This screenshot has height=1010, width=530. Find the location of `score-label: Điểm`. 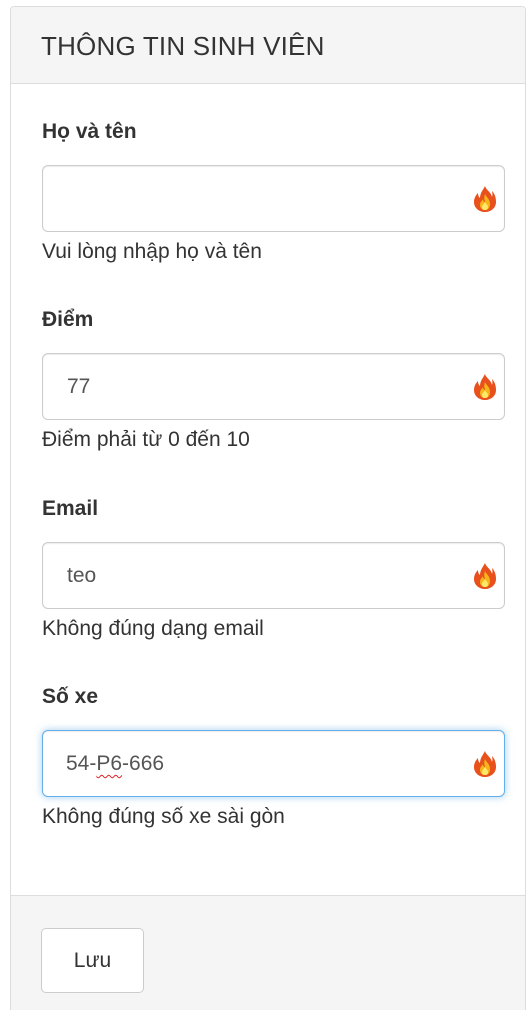

score-label: Điểm is located at coordinates (68, 319).